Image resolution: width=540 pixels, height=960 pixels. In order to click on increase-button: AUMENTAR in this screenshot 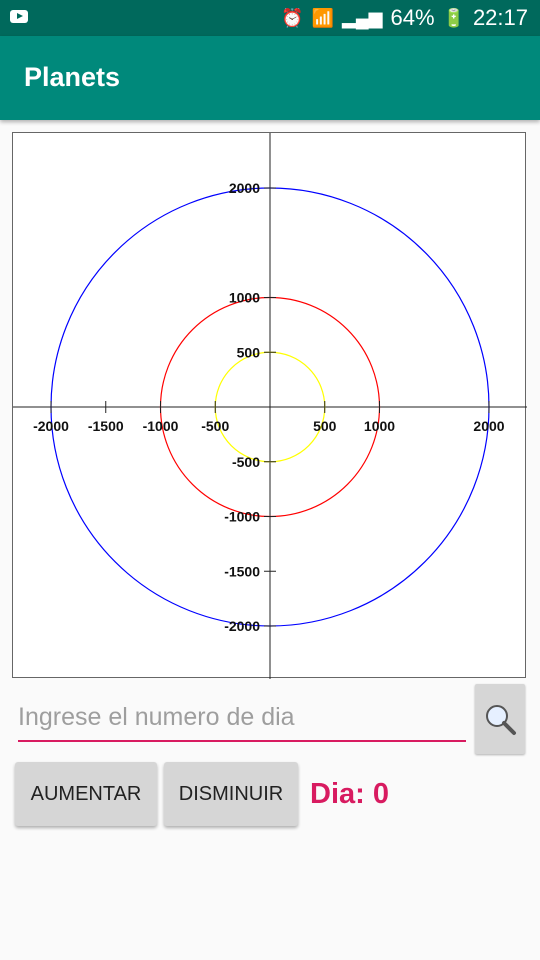, I will do `click(86, 794)`.